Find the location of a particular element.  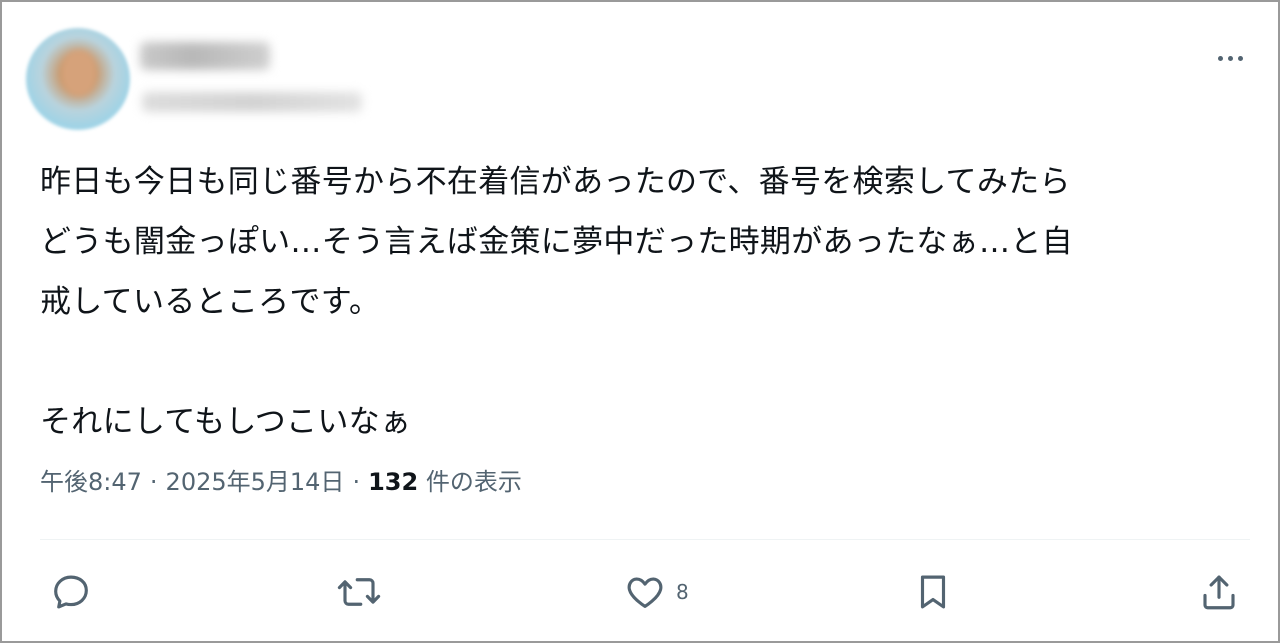

bookmark-icon is located at coordinates (933, 592).